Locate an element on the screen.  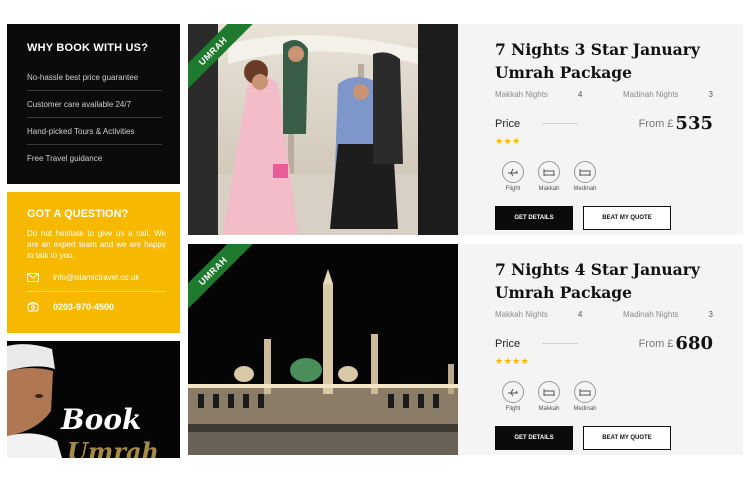
price-row: Price From £ 535 is located at coordinates (604, 123).